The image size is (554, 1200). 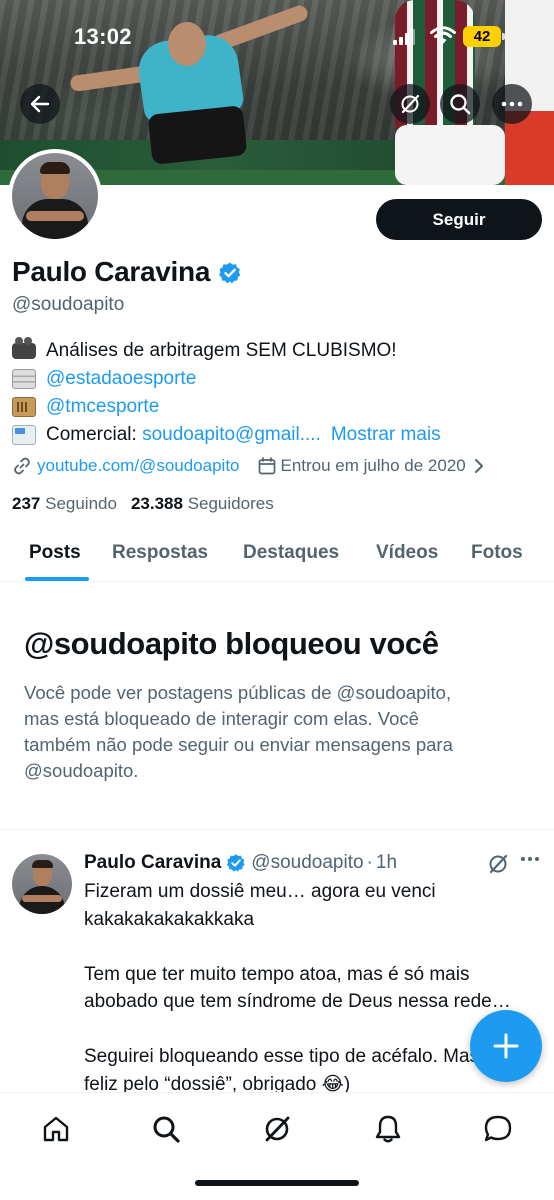 What do you see at coordinates (138, 466) in the screenshot?
I see `website-link: youtube.com/@soudoapito` at bounding box center [138, 466].